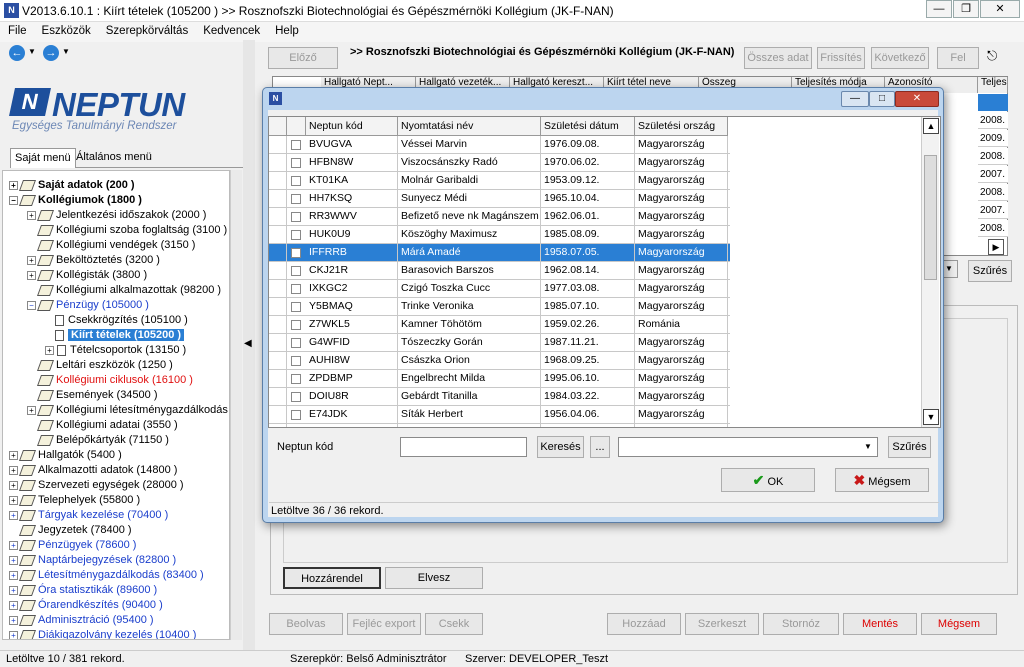  I want to click on tree-item: − Kollégiumok (1800 ), so click(75, 200).